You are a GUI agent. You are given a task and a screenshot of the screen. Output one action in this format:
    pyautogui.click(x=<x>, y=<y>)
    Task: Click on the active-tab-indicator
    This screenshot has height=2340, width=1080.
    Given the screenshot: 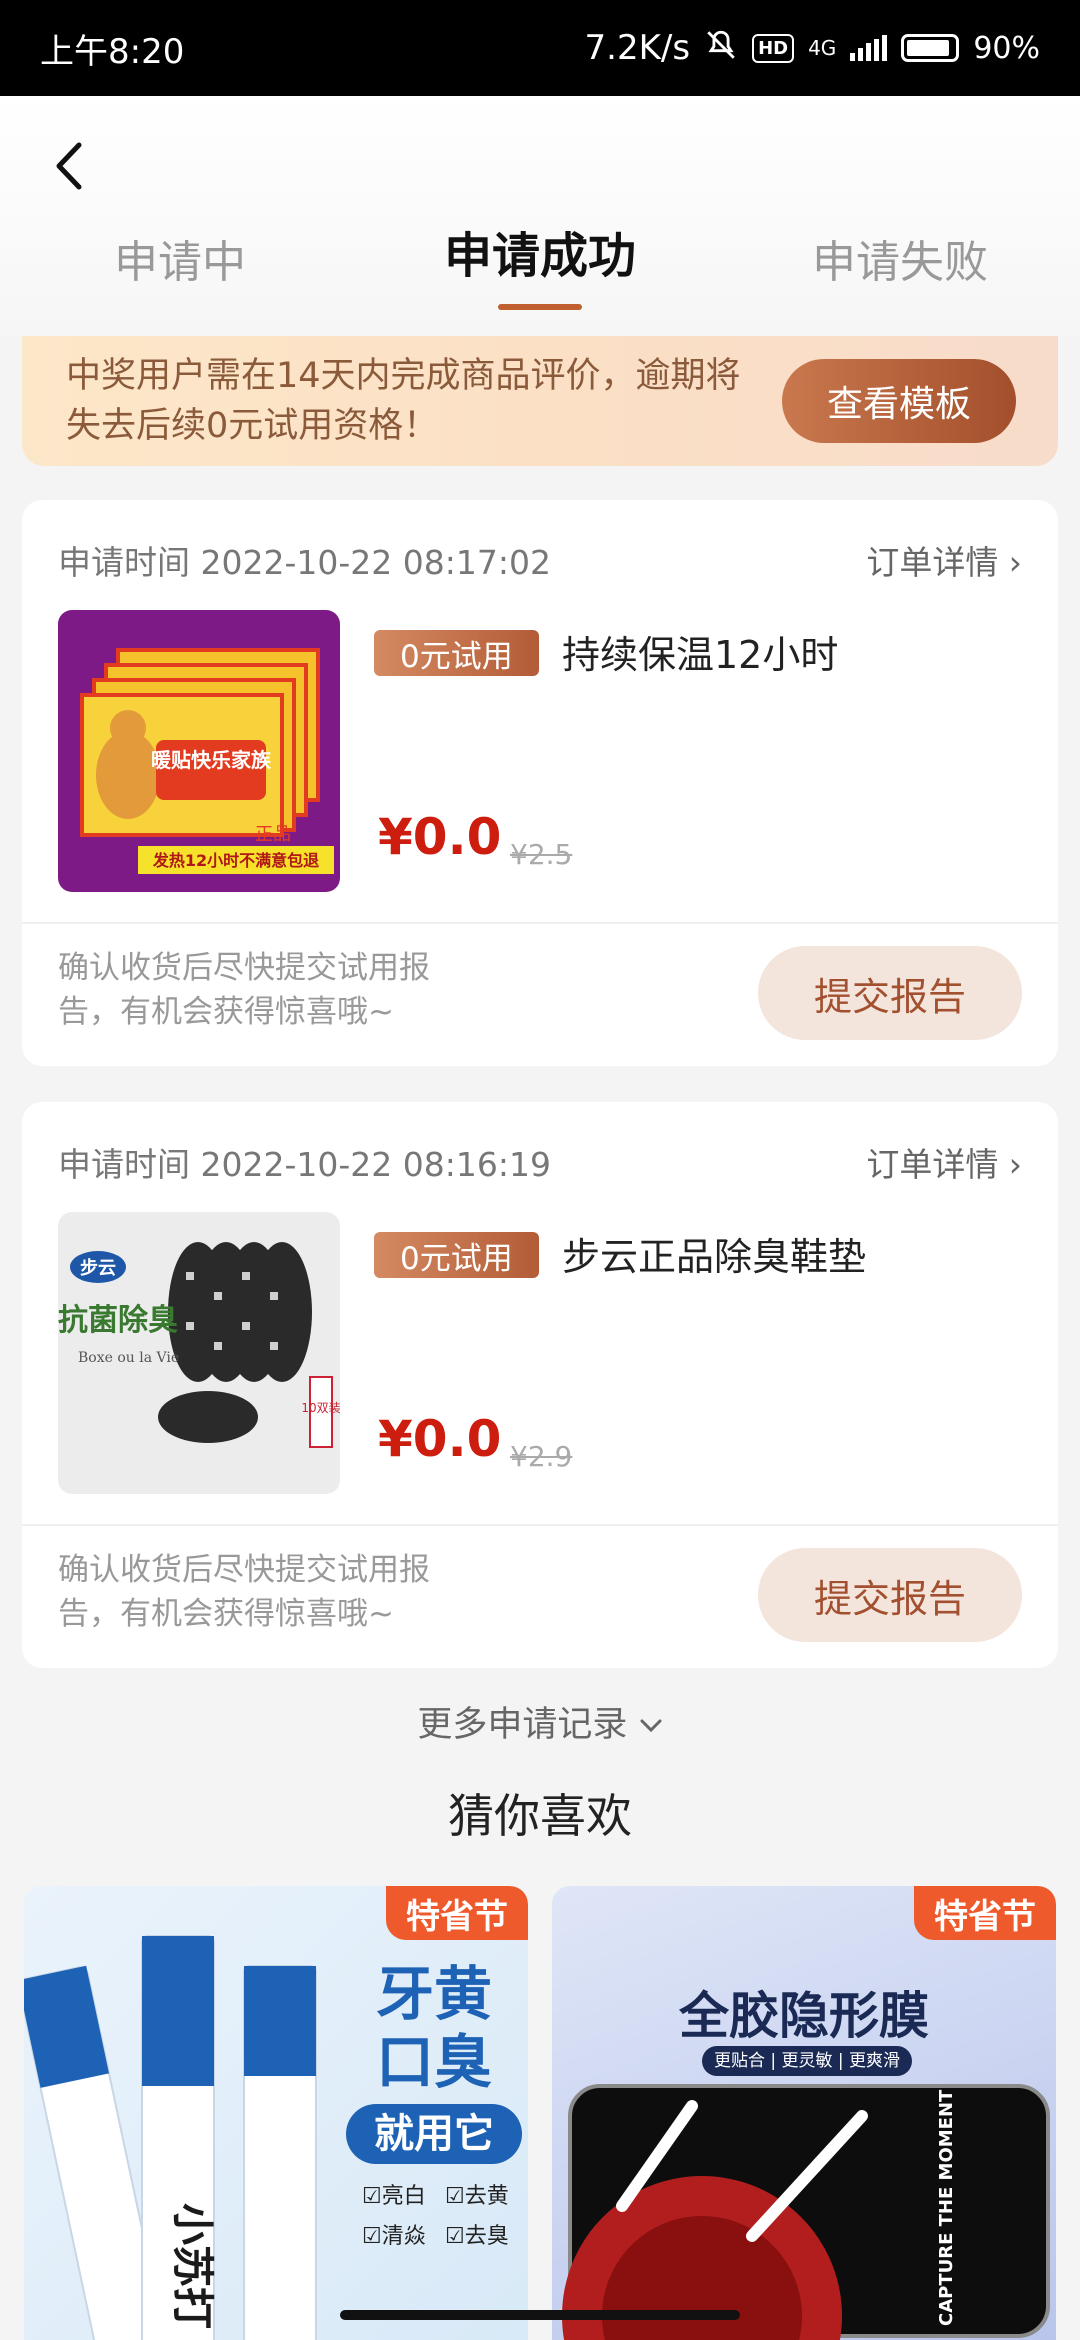 What is the action you would take?
    pyautogui.click(x=540, y=307)
    